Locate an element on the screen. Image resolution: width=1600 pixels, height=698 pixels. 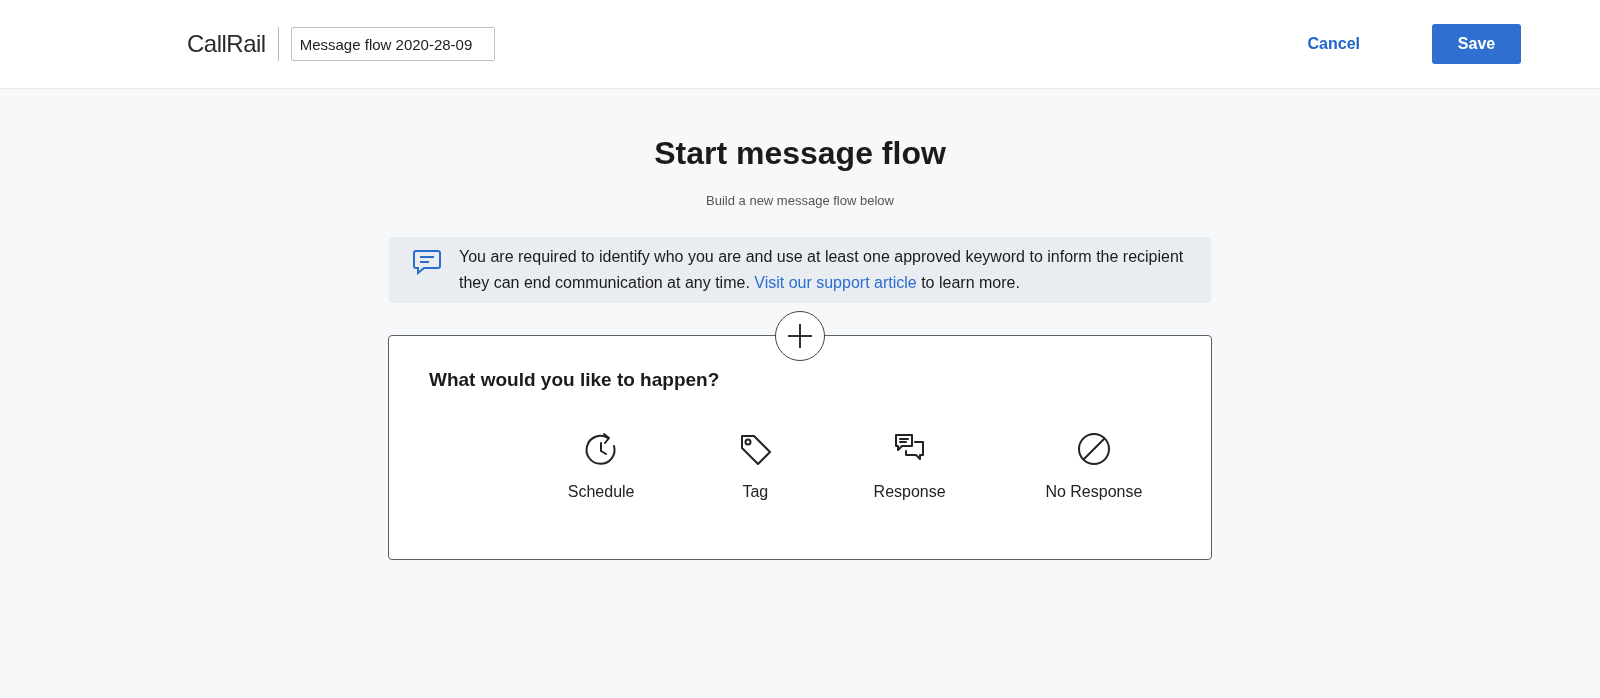
cancel-link: Cancel is located at coordinates (1333, 44).